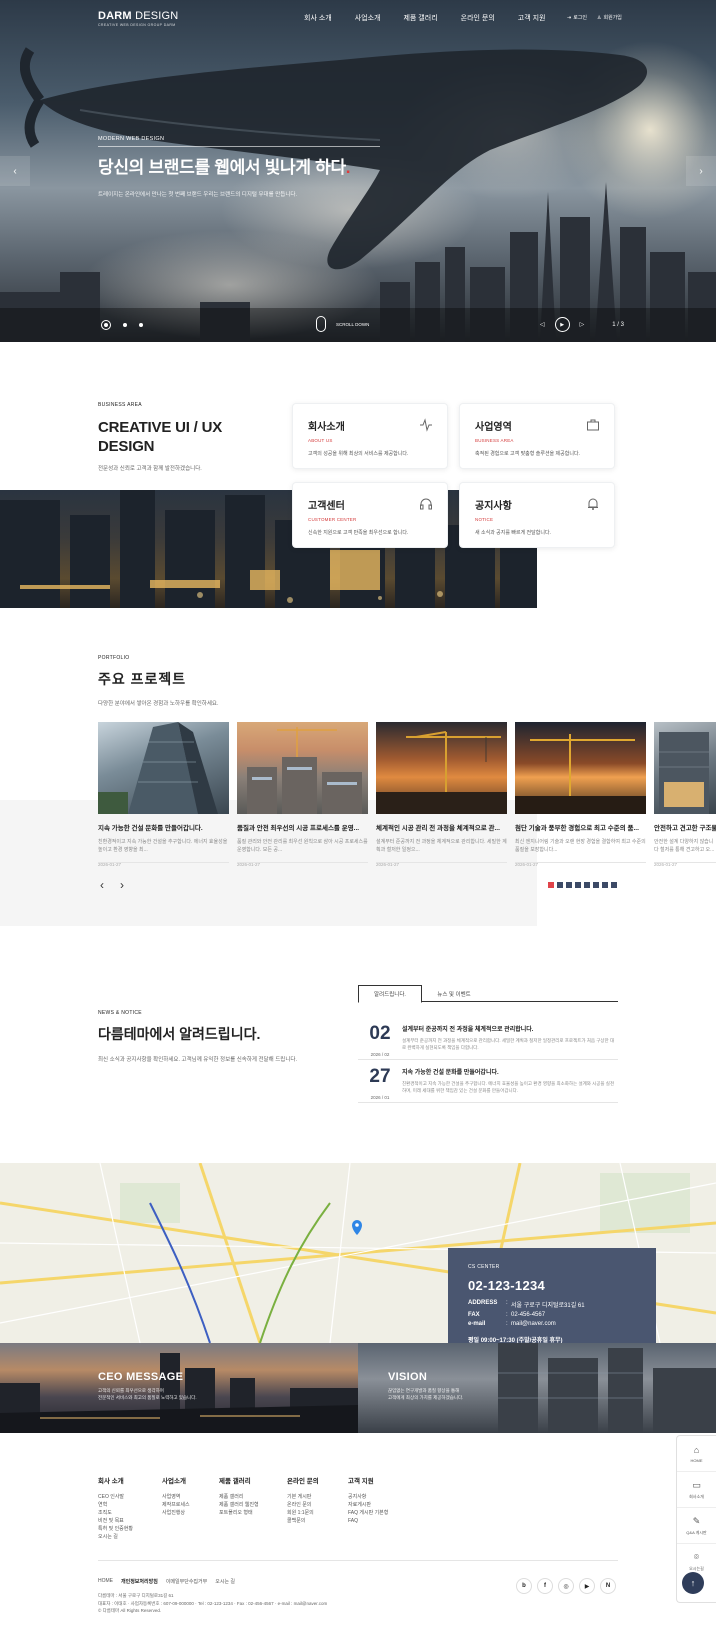 Image resolution: width=716 pixels, height=1637 pixels. Describe the element at coordinates (176, 1513) in the screenshot. I see `footer-link: 사업진행상` at that location.